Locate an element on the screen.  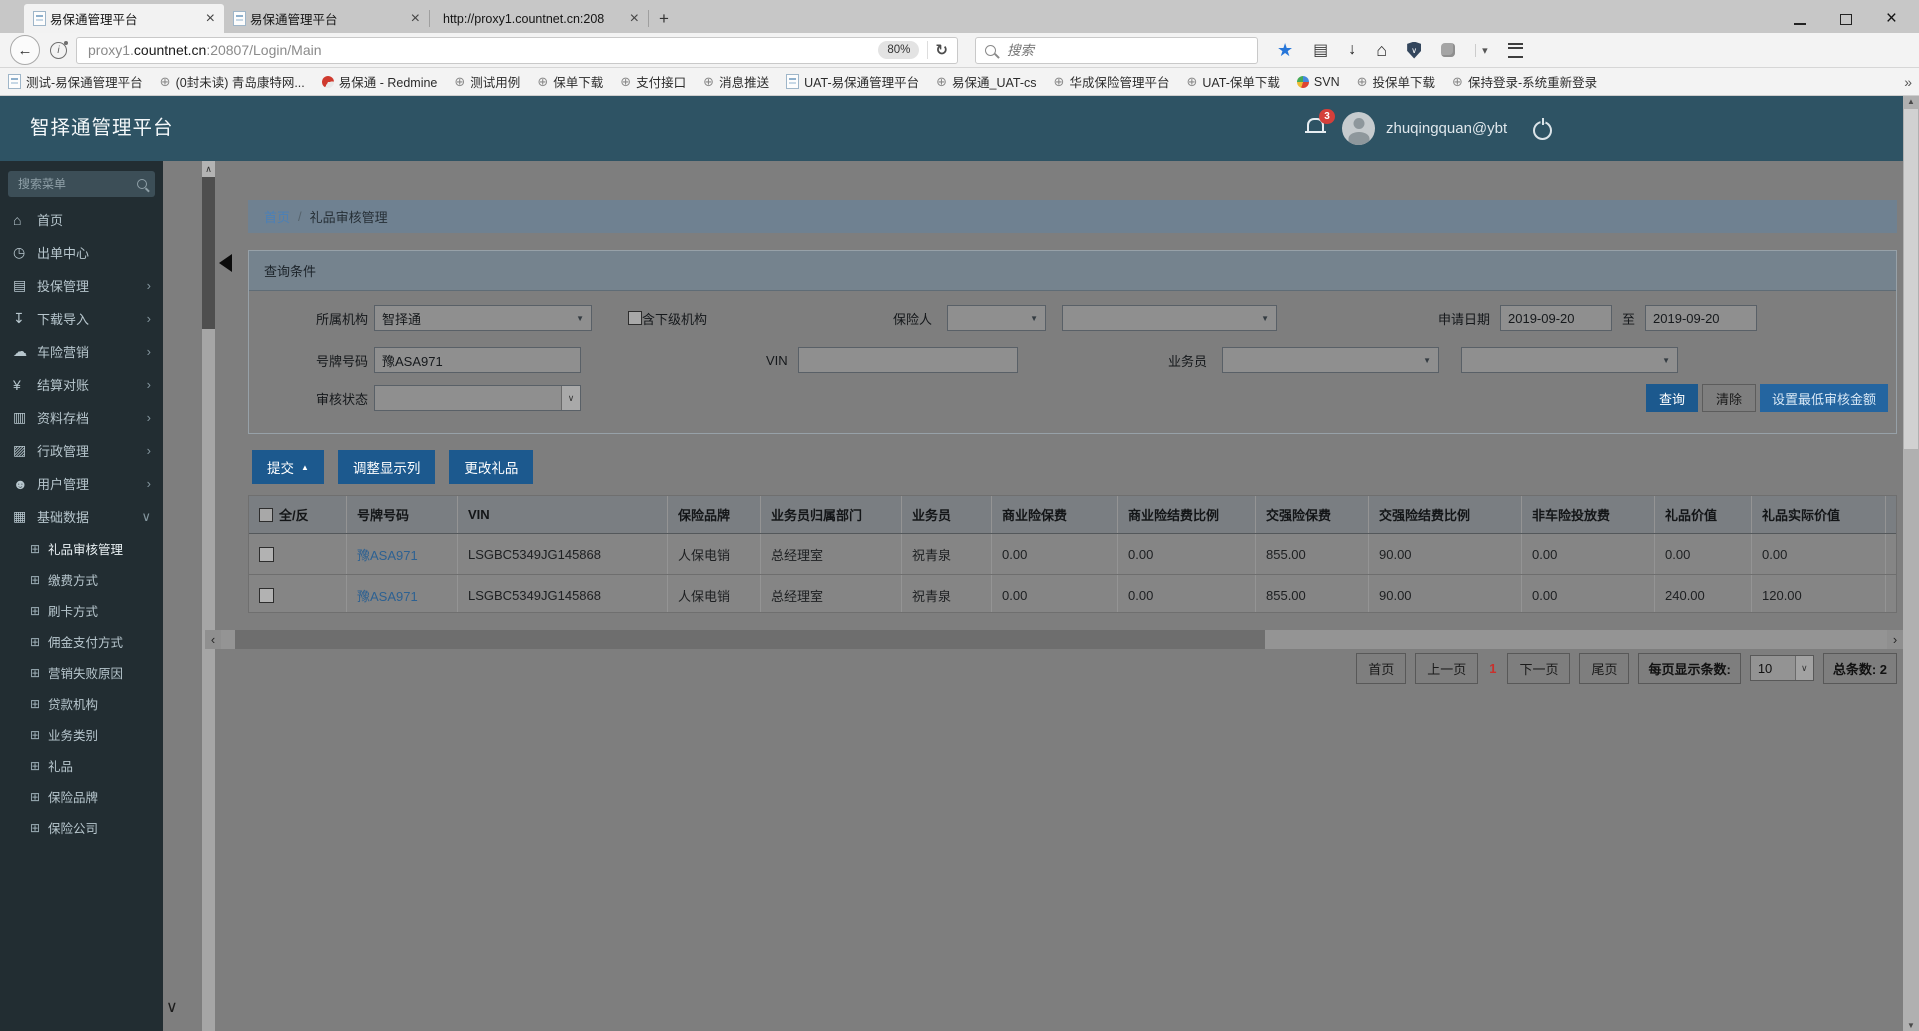
bookmark-item: 消息推送 is located at coordinates (736, 81).